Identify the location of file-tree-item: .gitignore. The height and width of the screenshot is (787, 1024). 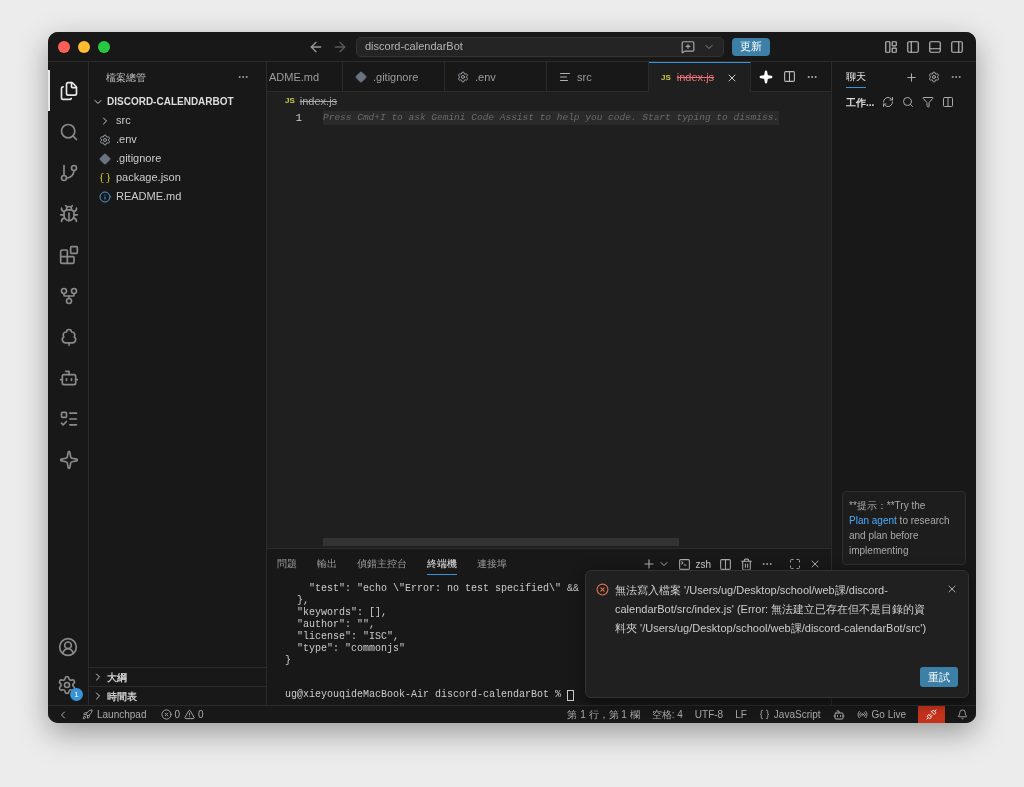
(177, 158).